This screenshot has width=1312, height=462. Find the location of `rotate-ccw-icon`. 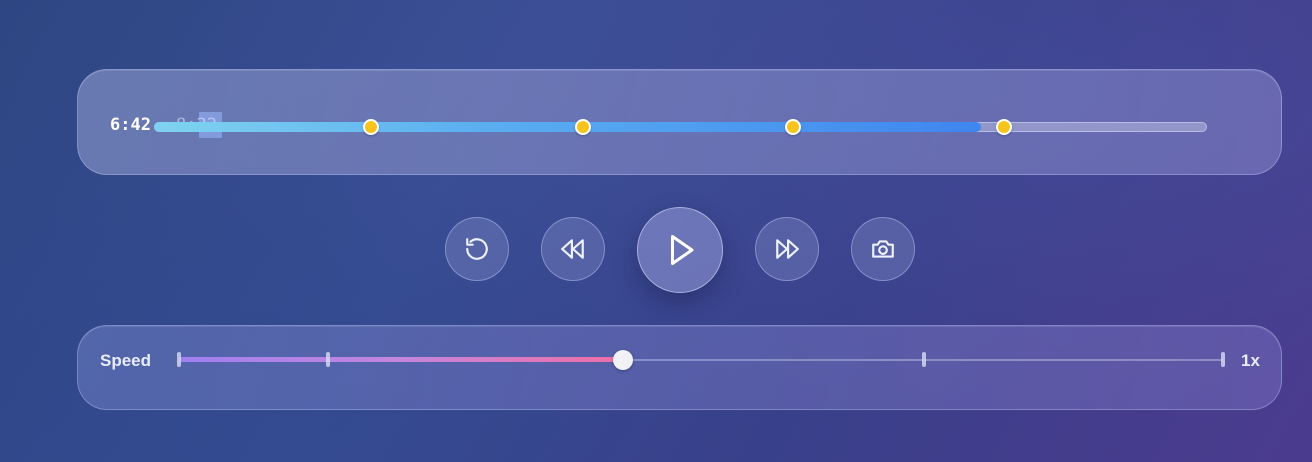

rotate-ccw-icon is located at coordinates (477, 249).